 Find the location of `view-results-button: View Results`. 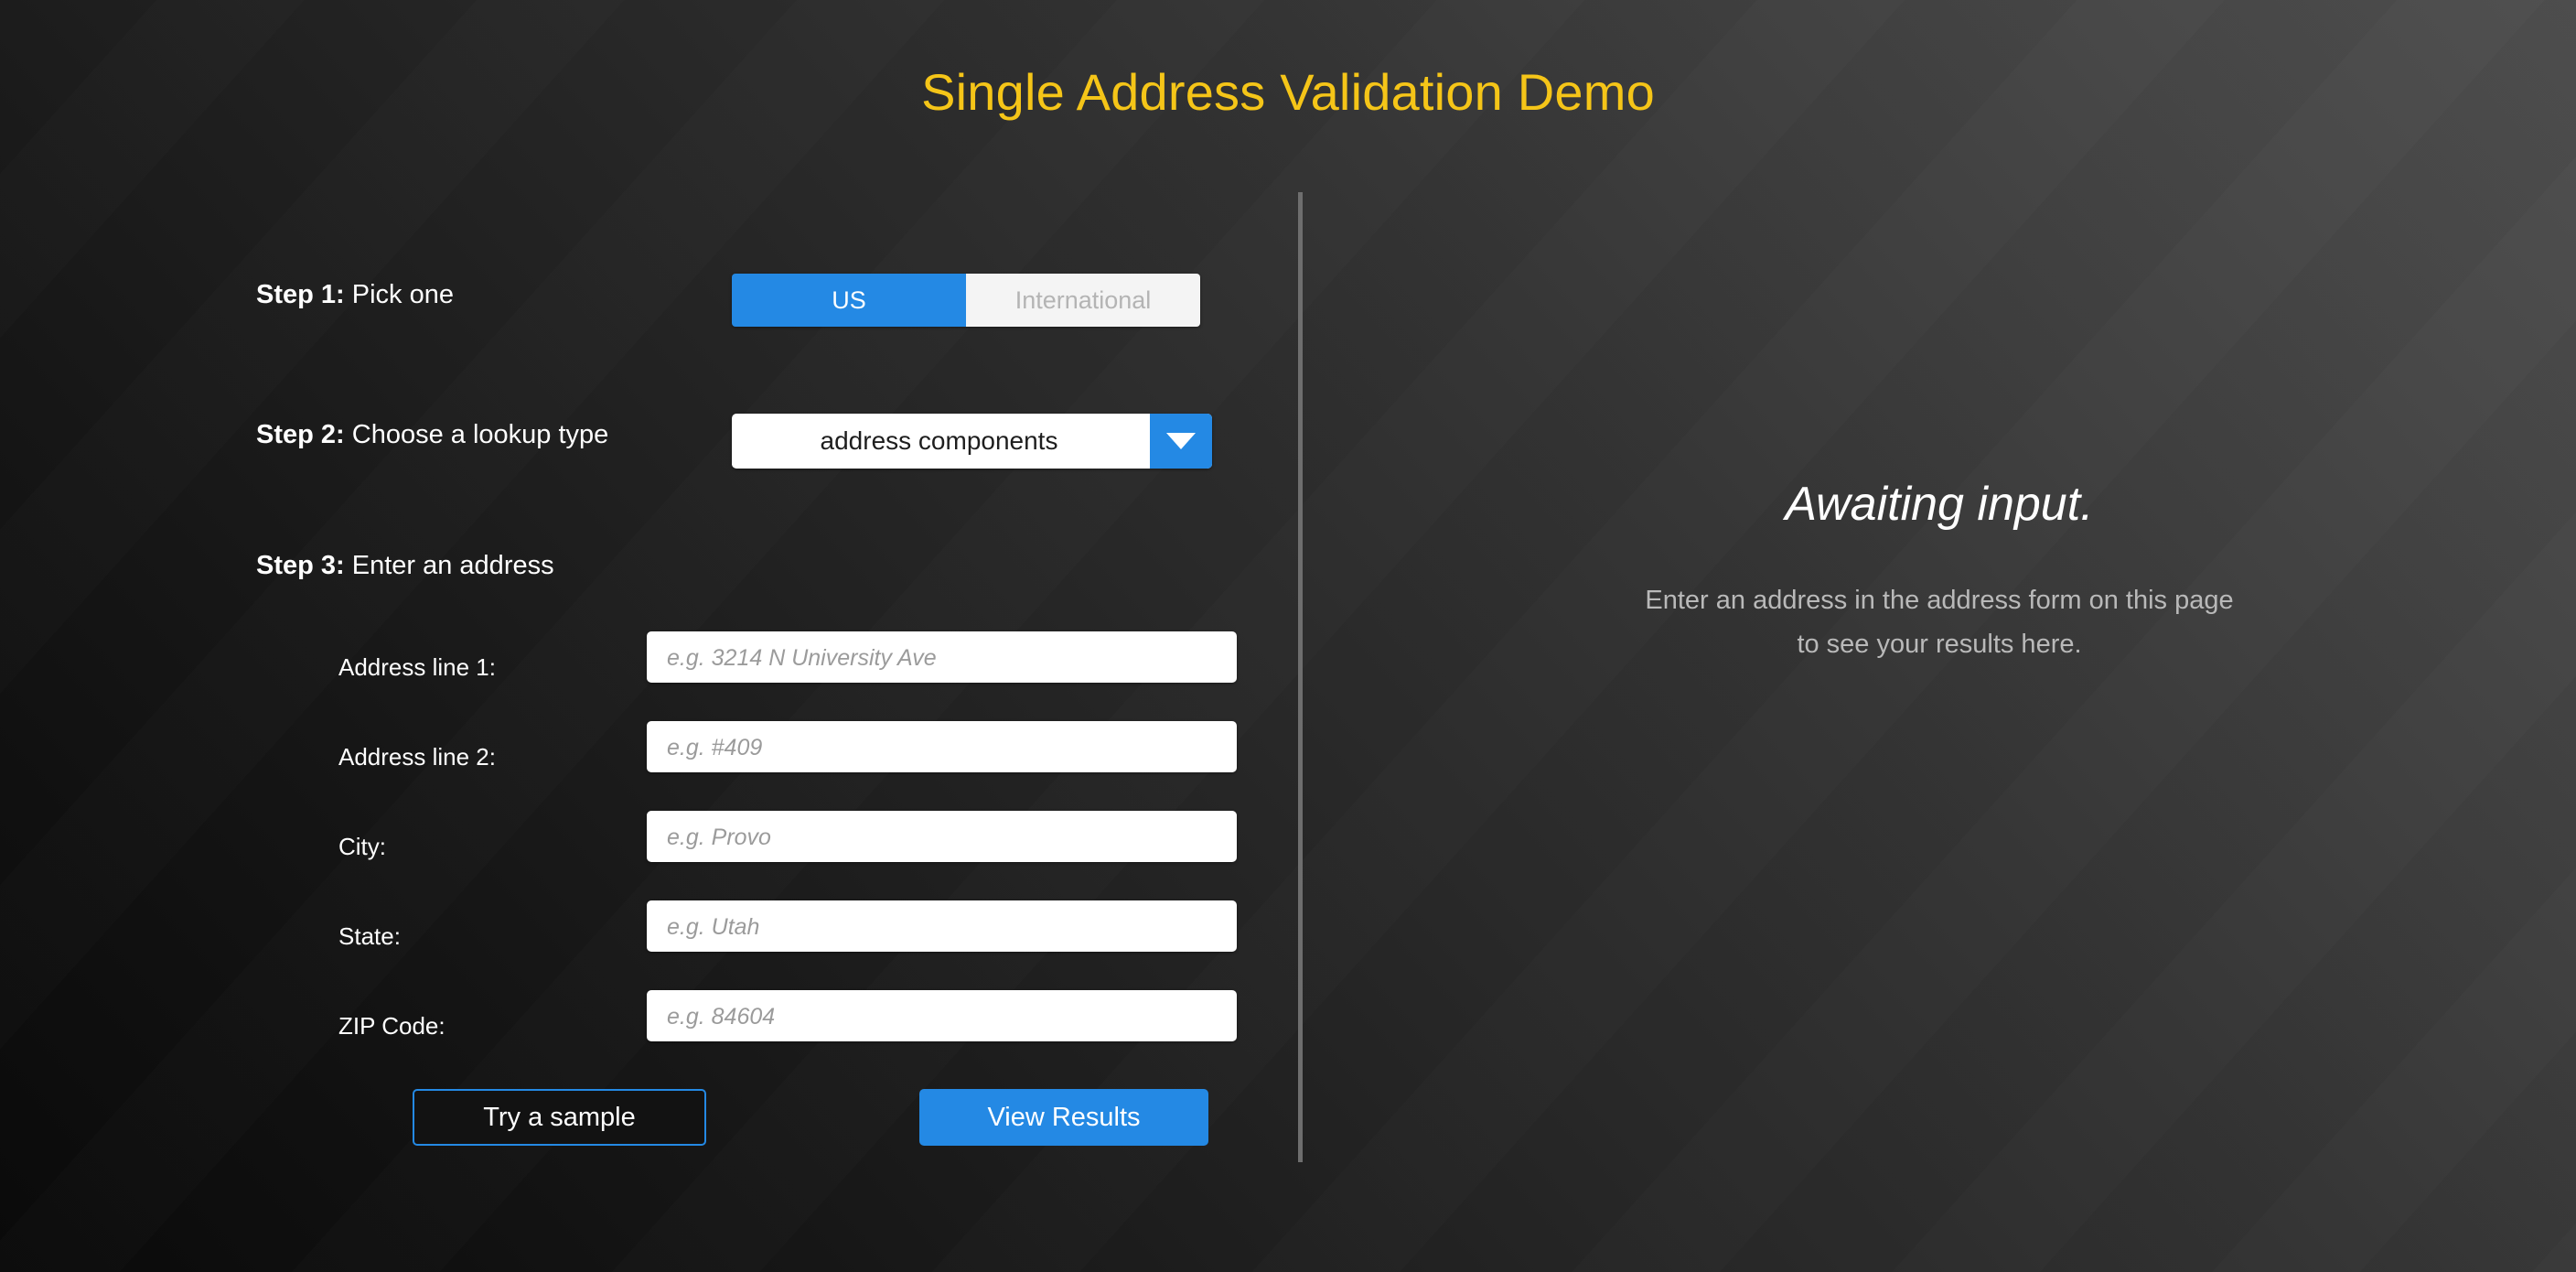

view-results-button: View Results is located at coordinates (1063, 1117).